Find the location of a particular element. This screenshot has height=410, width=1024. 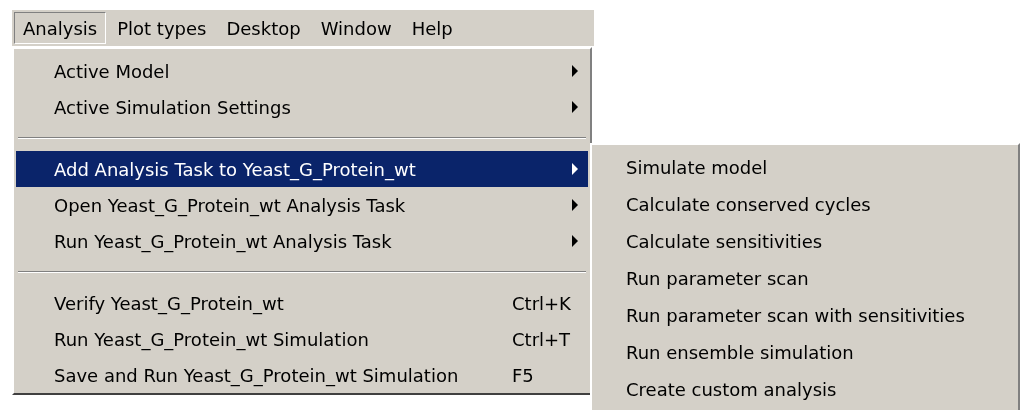

menu-item: Run Yeast_G_Protein_wt Analysis Task is located at coordinates (302, 241).